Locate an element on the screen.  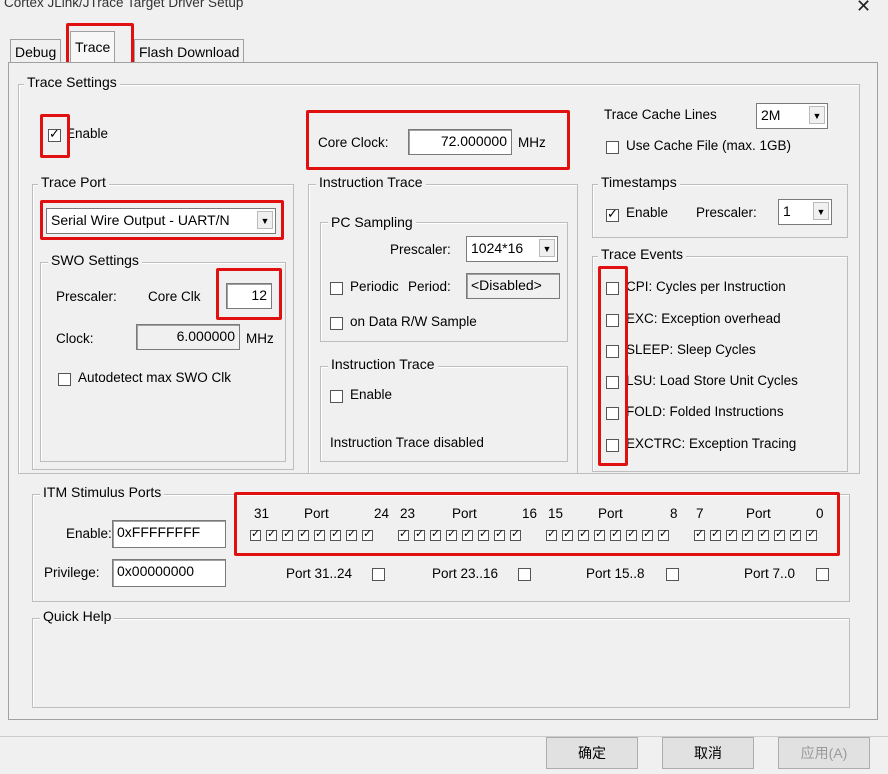
quick-help-legend: Quick Help is located at coordinates (77, 616).